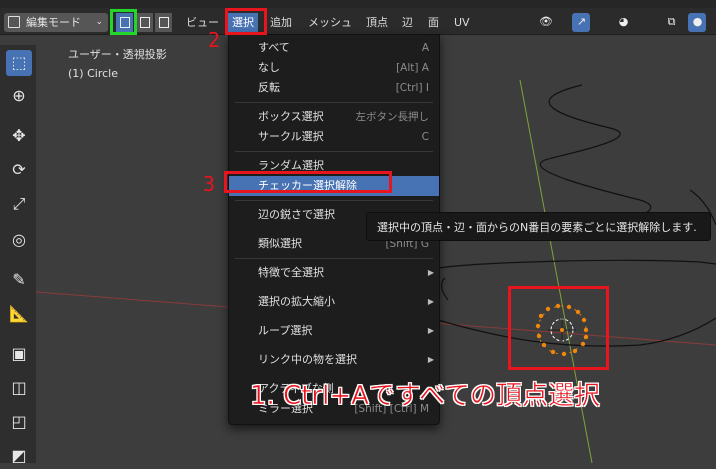  I want to click on inset-tool: ◰, so click(19, 422).